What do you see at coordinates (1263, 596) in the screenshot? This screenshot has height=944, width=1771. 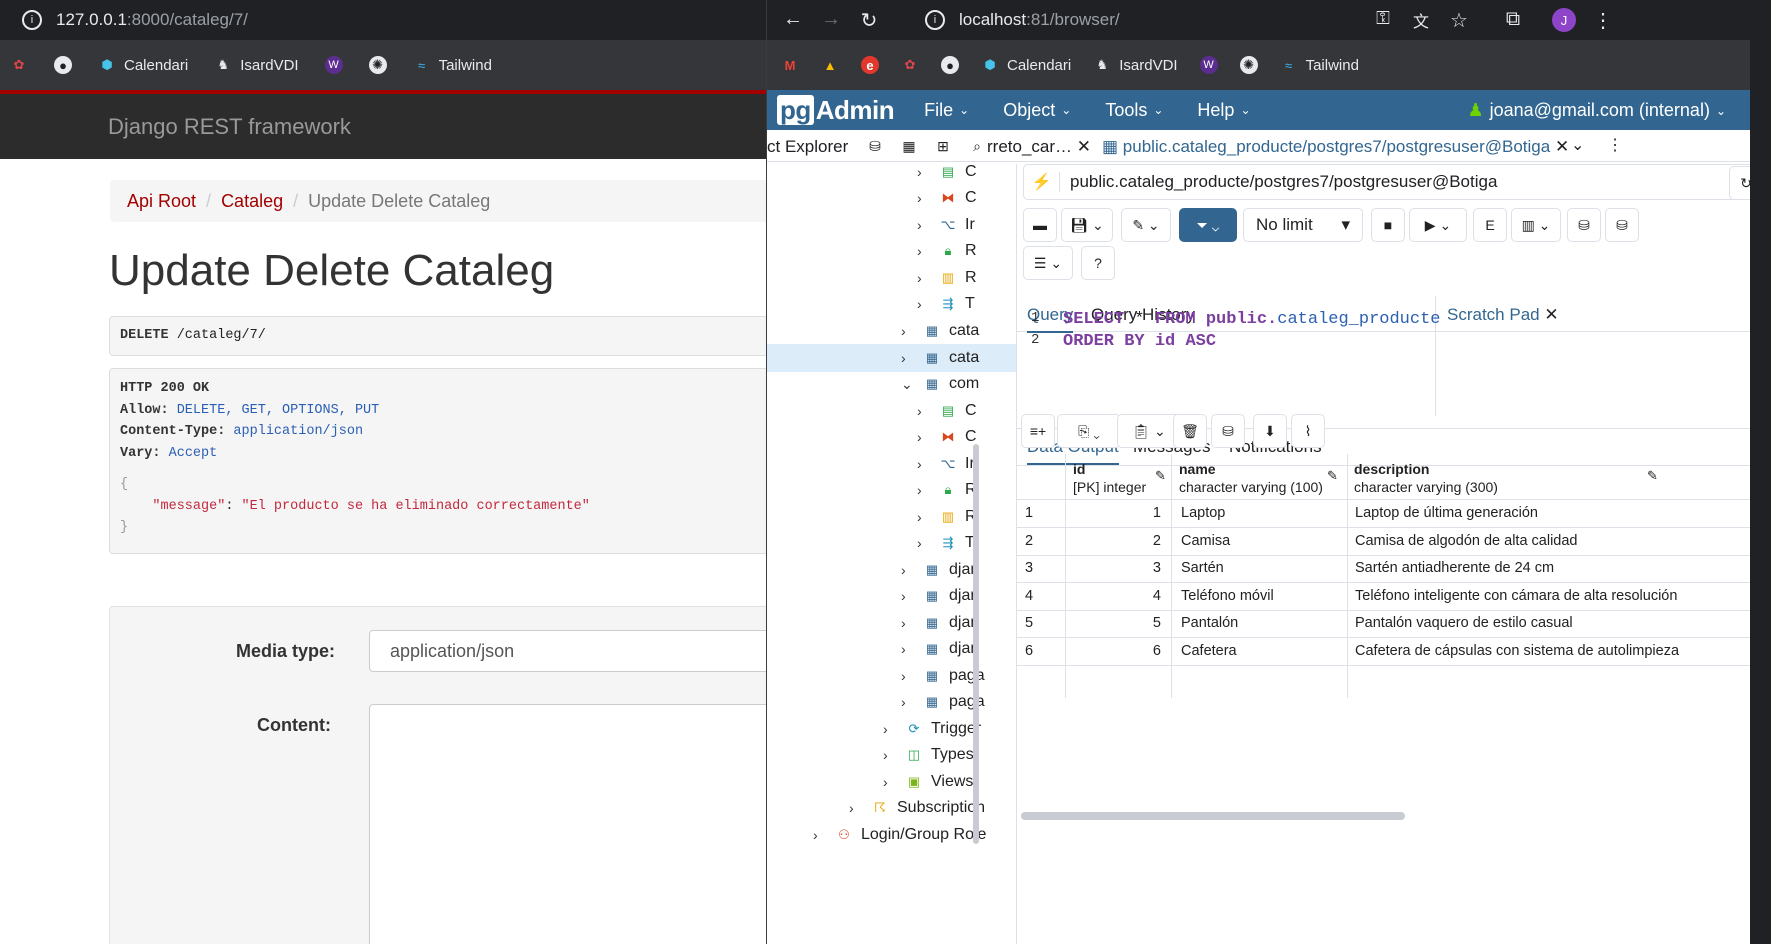 I see `cell-name: Teléfono móvil` at bounding box center [1263, 596].